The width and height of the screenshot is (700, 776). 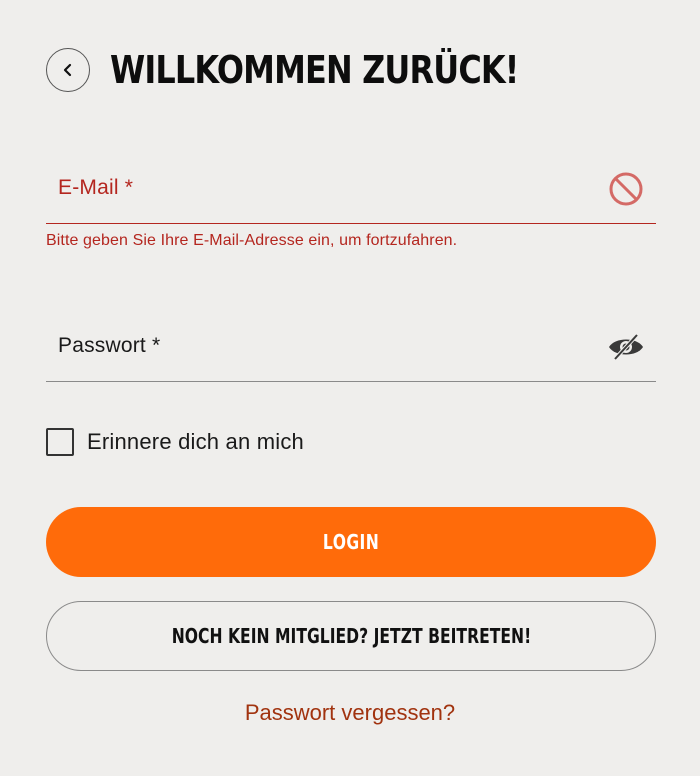 I want to click on login-button: LOGIN, so click(x=351, y=542).